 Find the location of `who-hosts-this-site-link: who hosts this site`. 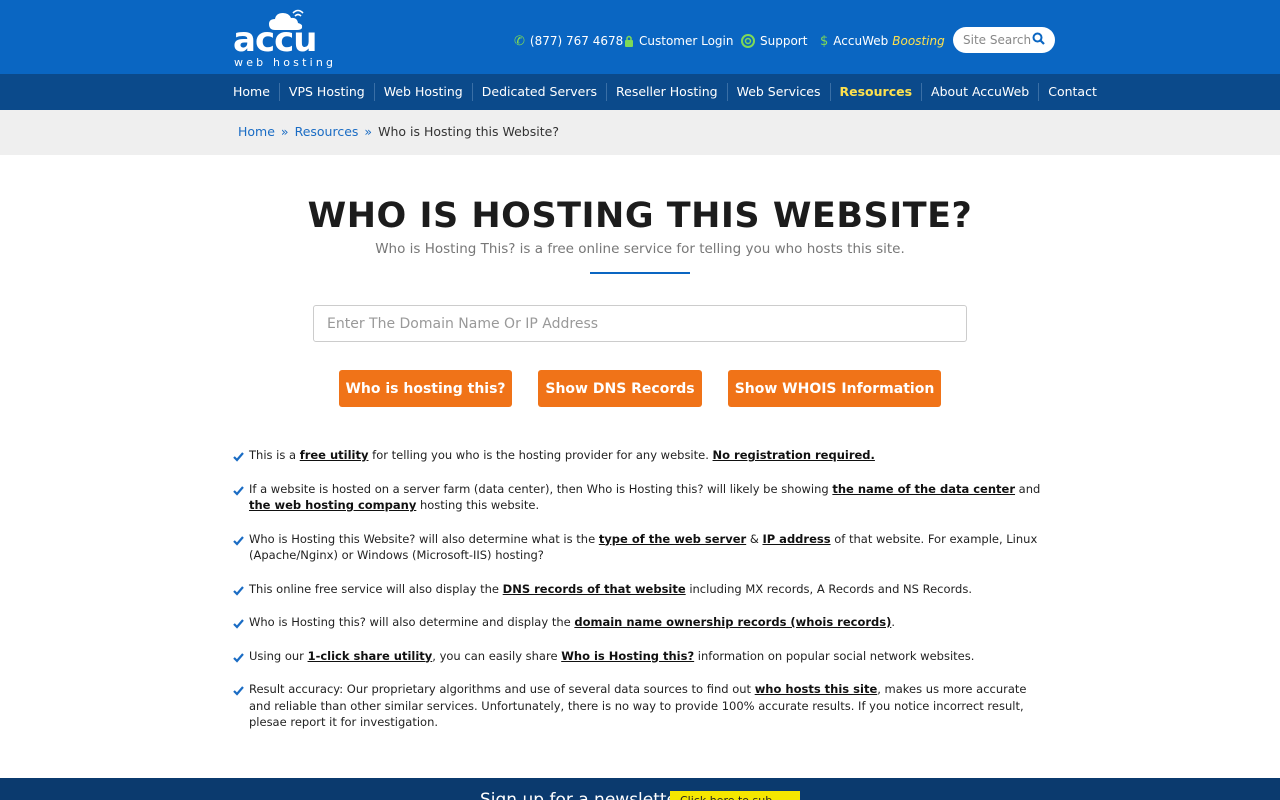

who-hosts-this-site-link: who hosts this site is located at coordinates (816, 689).